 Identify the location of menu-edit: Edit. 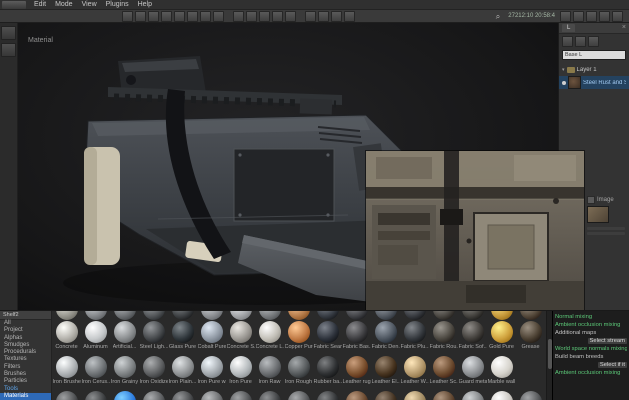
(40, 5).